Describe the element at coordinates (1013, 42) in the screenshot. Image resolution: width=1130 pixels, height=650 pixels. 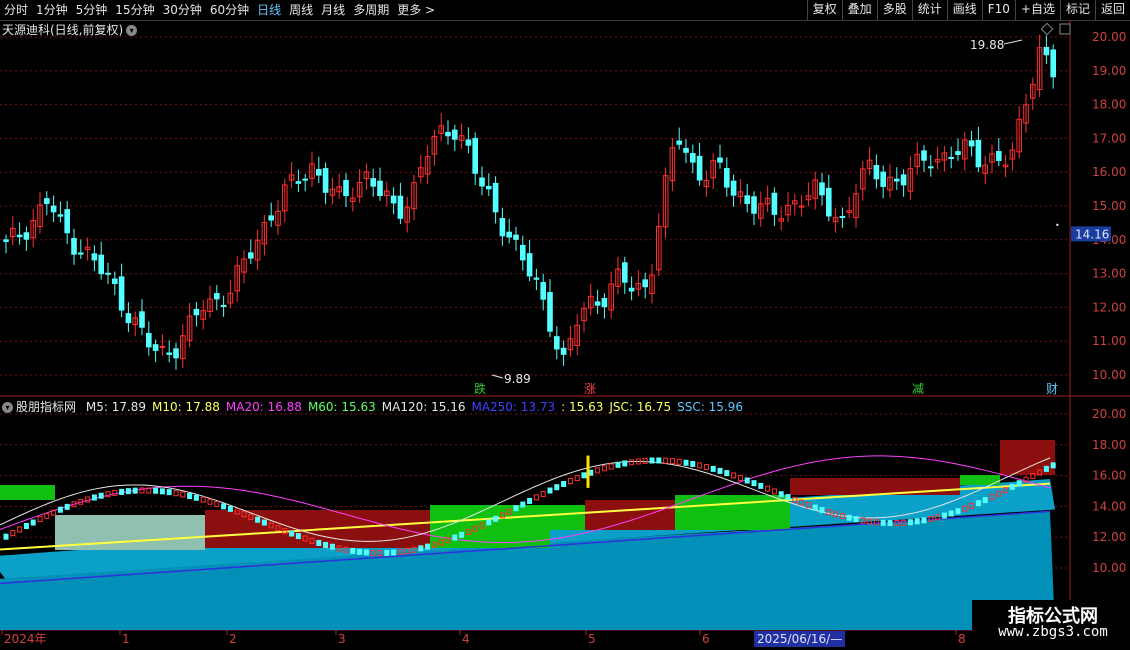
I see `high-pointer-line` at that location.